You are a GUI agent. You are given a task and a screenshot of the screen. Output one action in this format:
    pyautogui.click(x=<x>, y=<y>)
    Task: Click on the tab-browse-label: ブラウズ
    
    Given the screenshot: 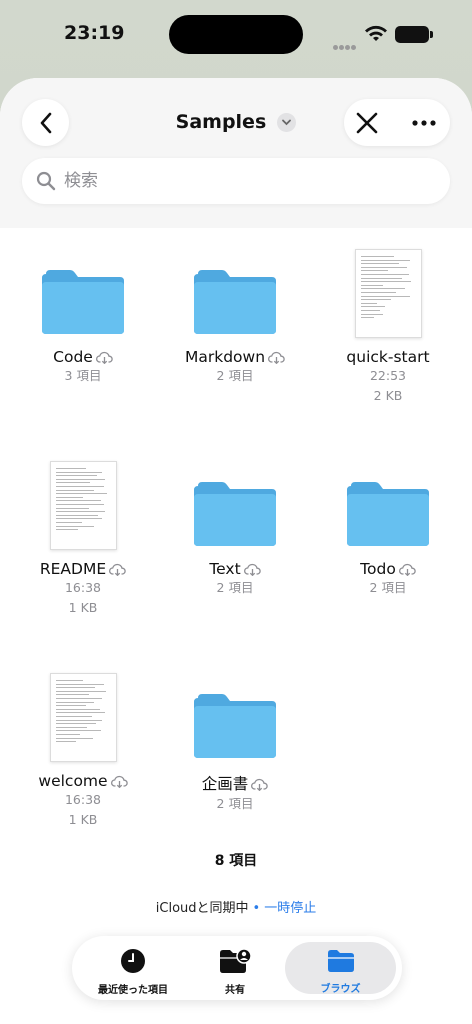 What is the action you would take?
    pyautogui.click(x=340, y=989)
    